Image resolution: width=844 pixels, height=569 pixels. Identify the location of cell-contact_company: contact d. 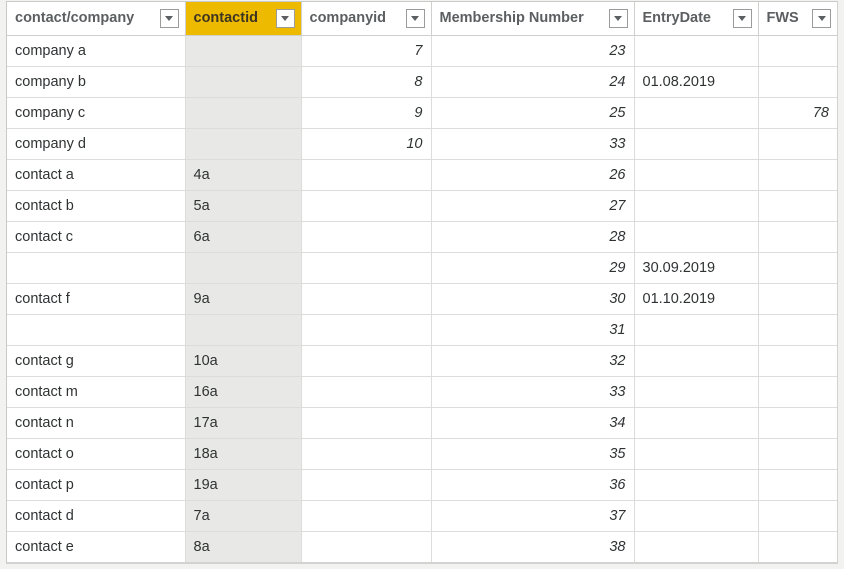
(96, 516).